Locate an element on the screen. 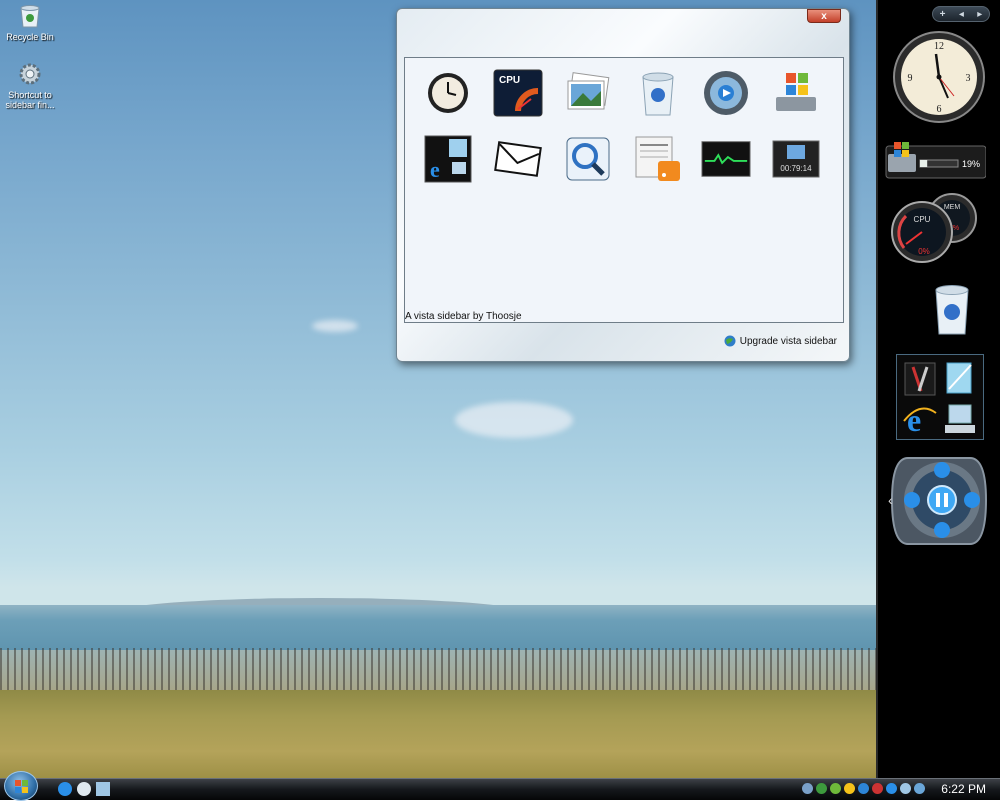 This screenshot has width=1000, height=805. shield-icon is located at coordinates (863, 788).